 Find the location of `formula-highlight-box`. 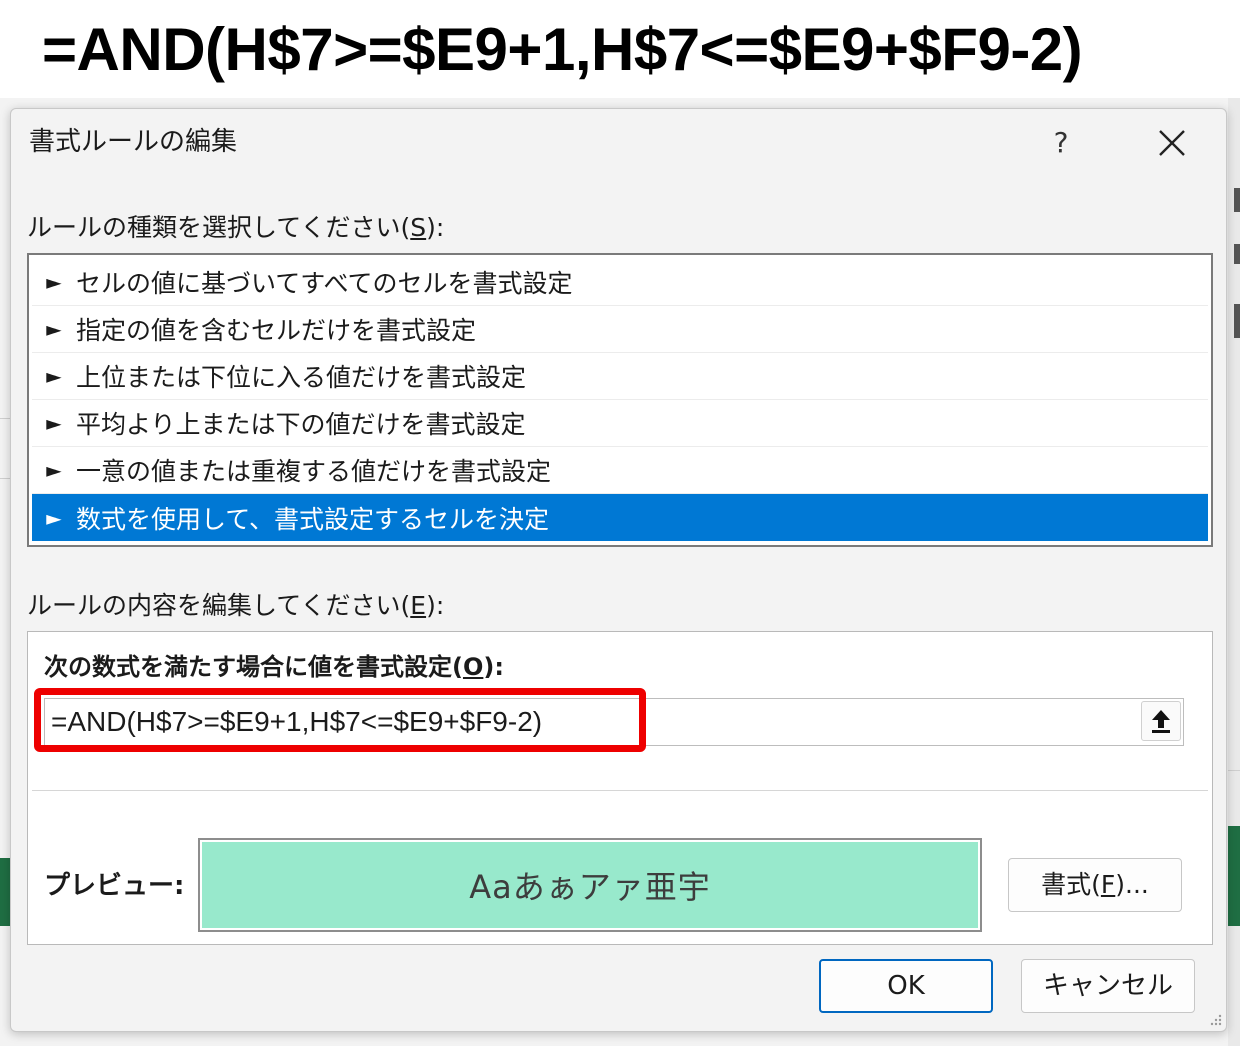

formula-highlight-box is located at coordinates (340, 720).